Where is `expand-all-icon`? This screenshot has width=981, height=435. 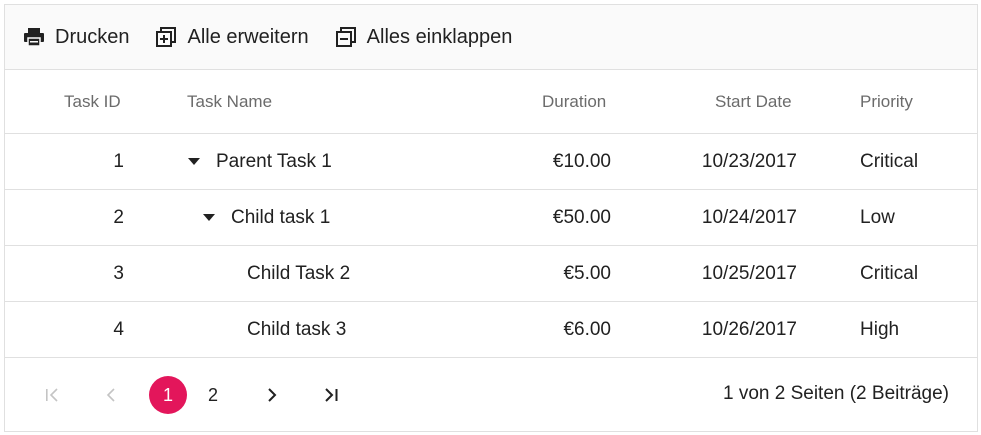 expand-all-icon is located at coordinates (166, 37).